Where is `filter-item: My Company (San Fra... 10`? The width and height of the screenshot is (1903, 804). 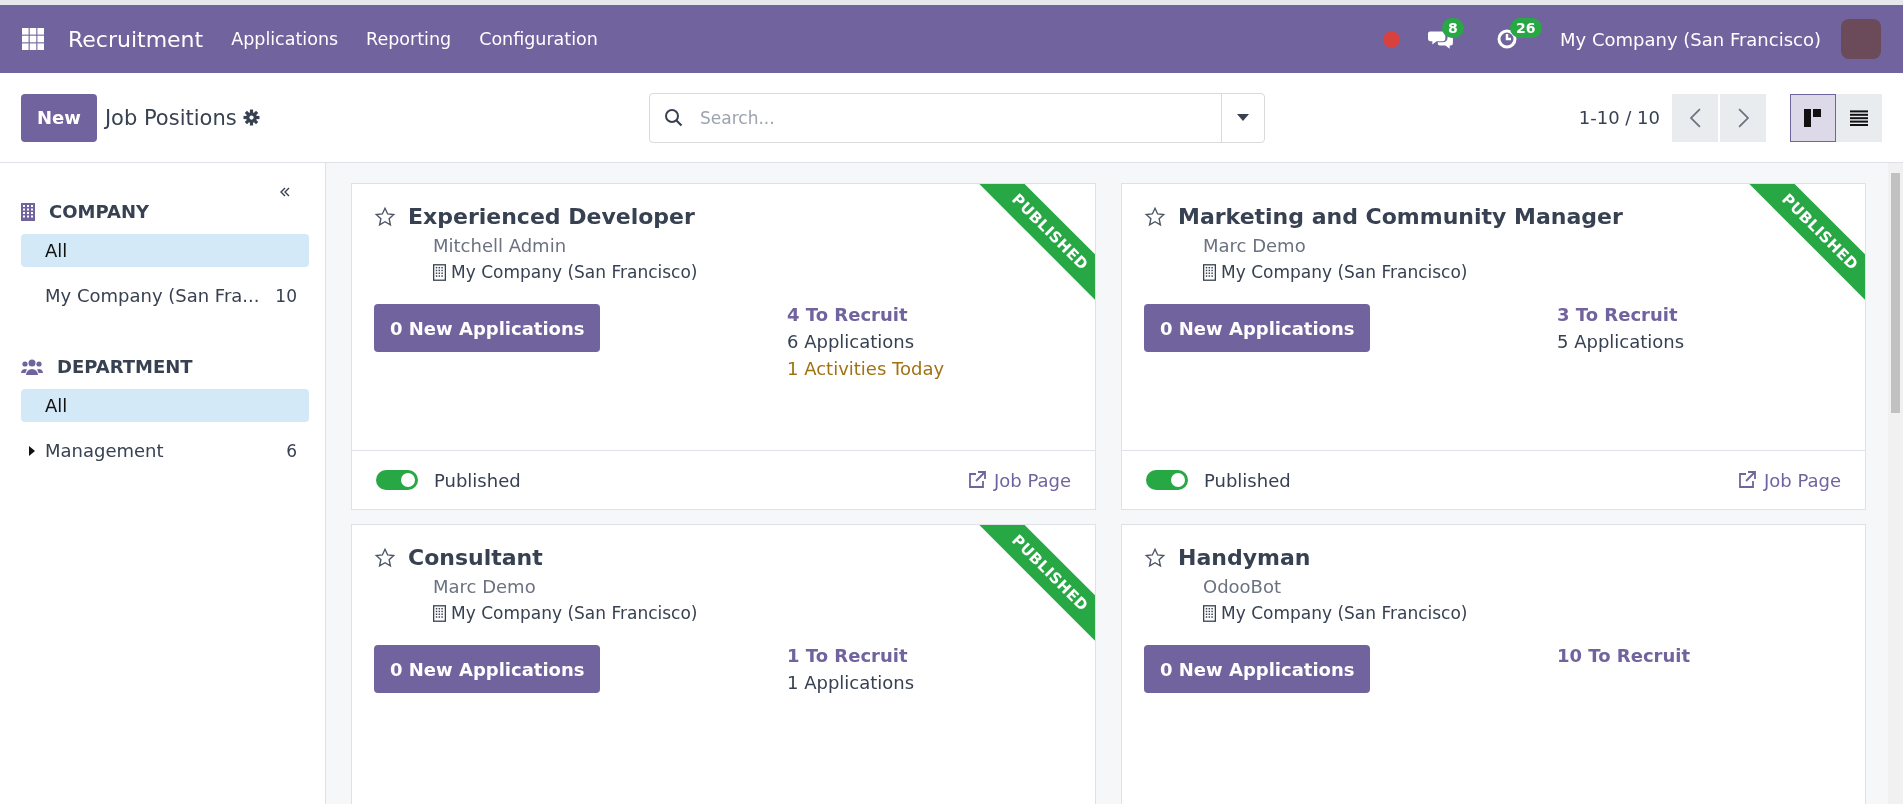 filter-item: My Company (San Fra... 10 is located at coordinates (165, 295).